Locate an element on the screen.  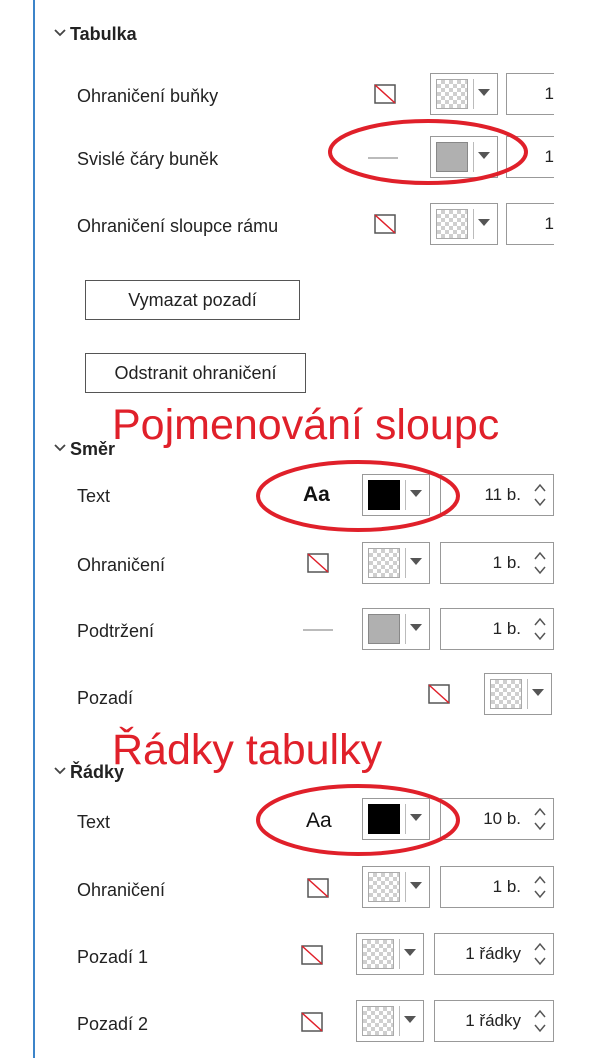
annotation-table-rows: Řádky tabulky is located at coordinates (247, 750).